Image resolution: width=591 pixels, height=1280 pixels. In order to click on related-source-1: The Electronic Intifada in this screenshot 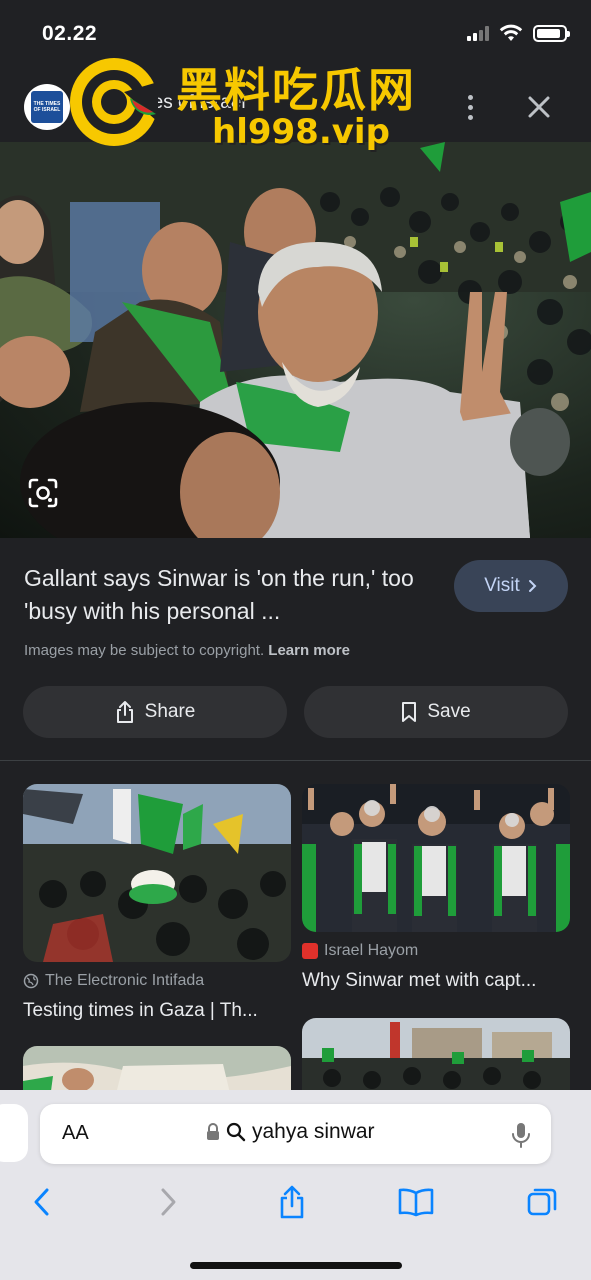, I will do `click(113, 981)`.